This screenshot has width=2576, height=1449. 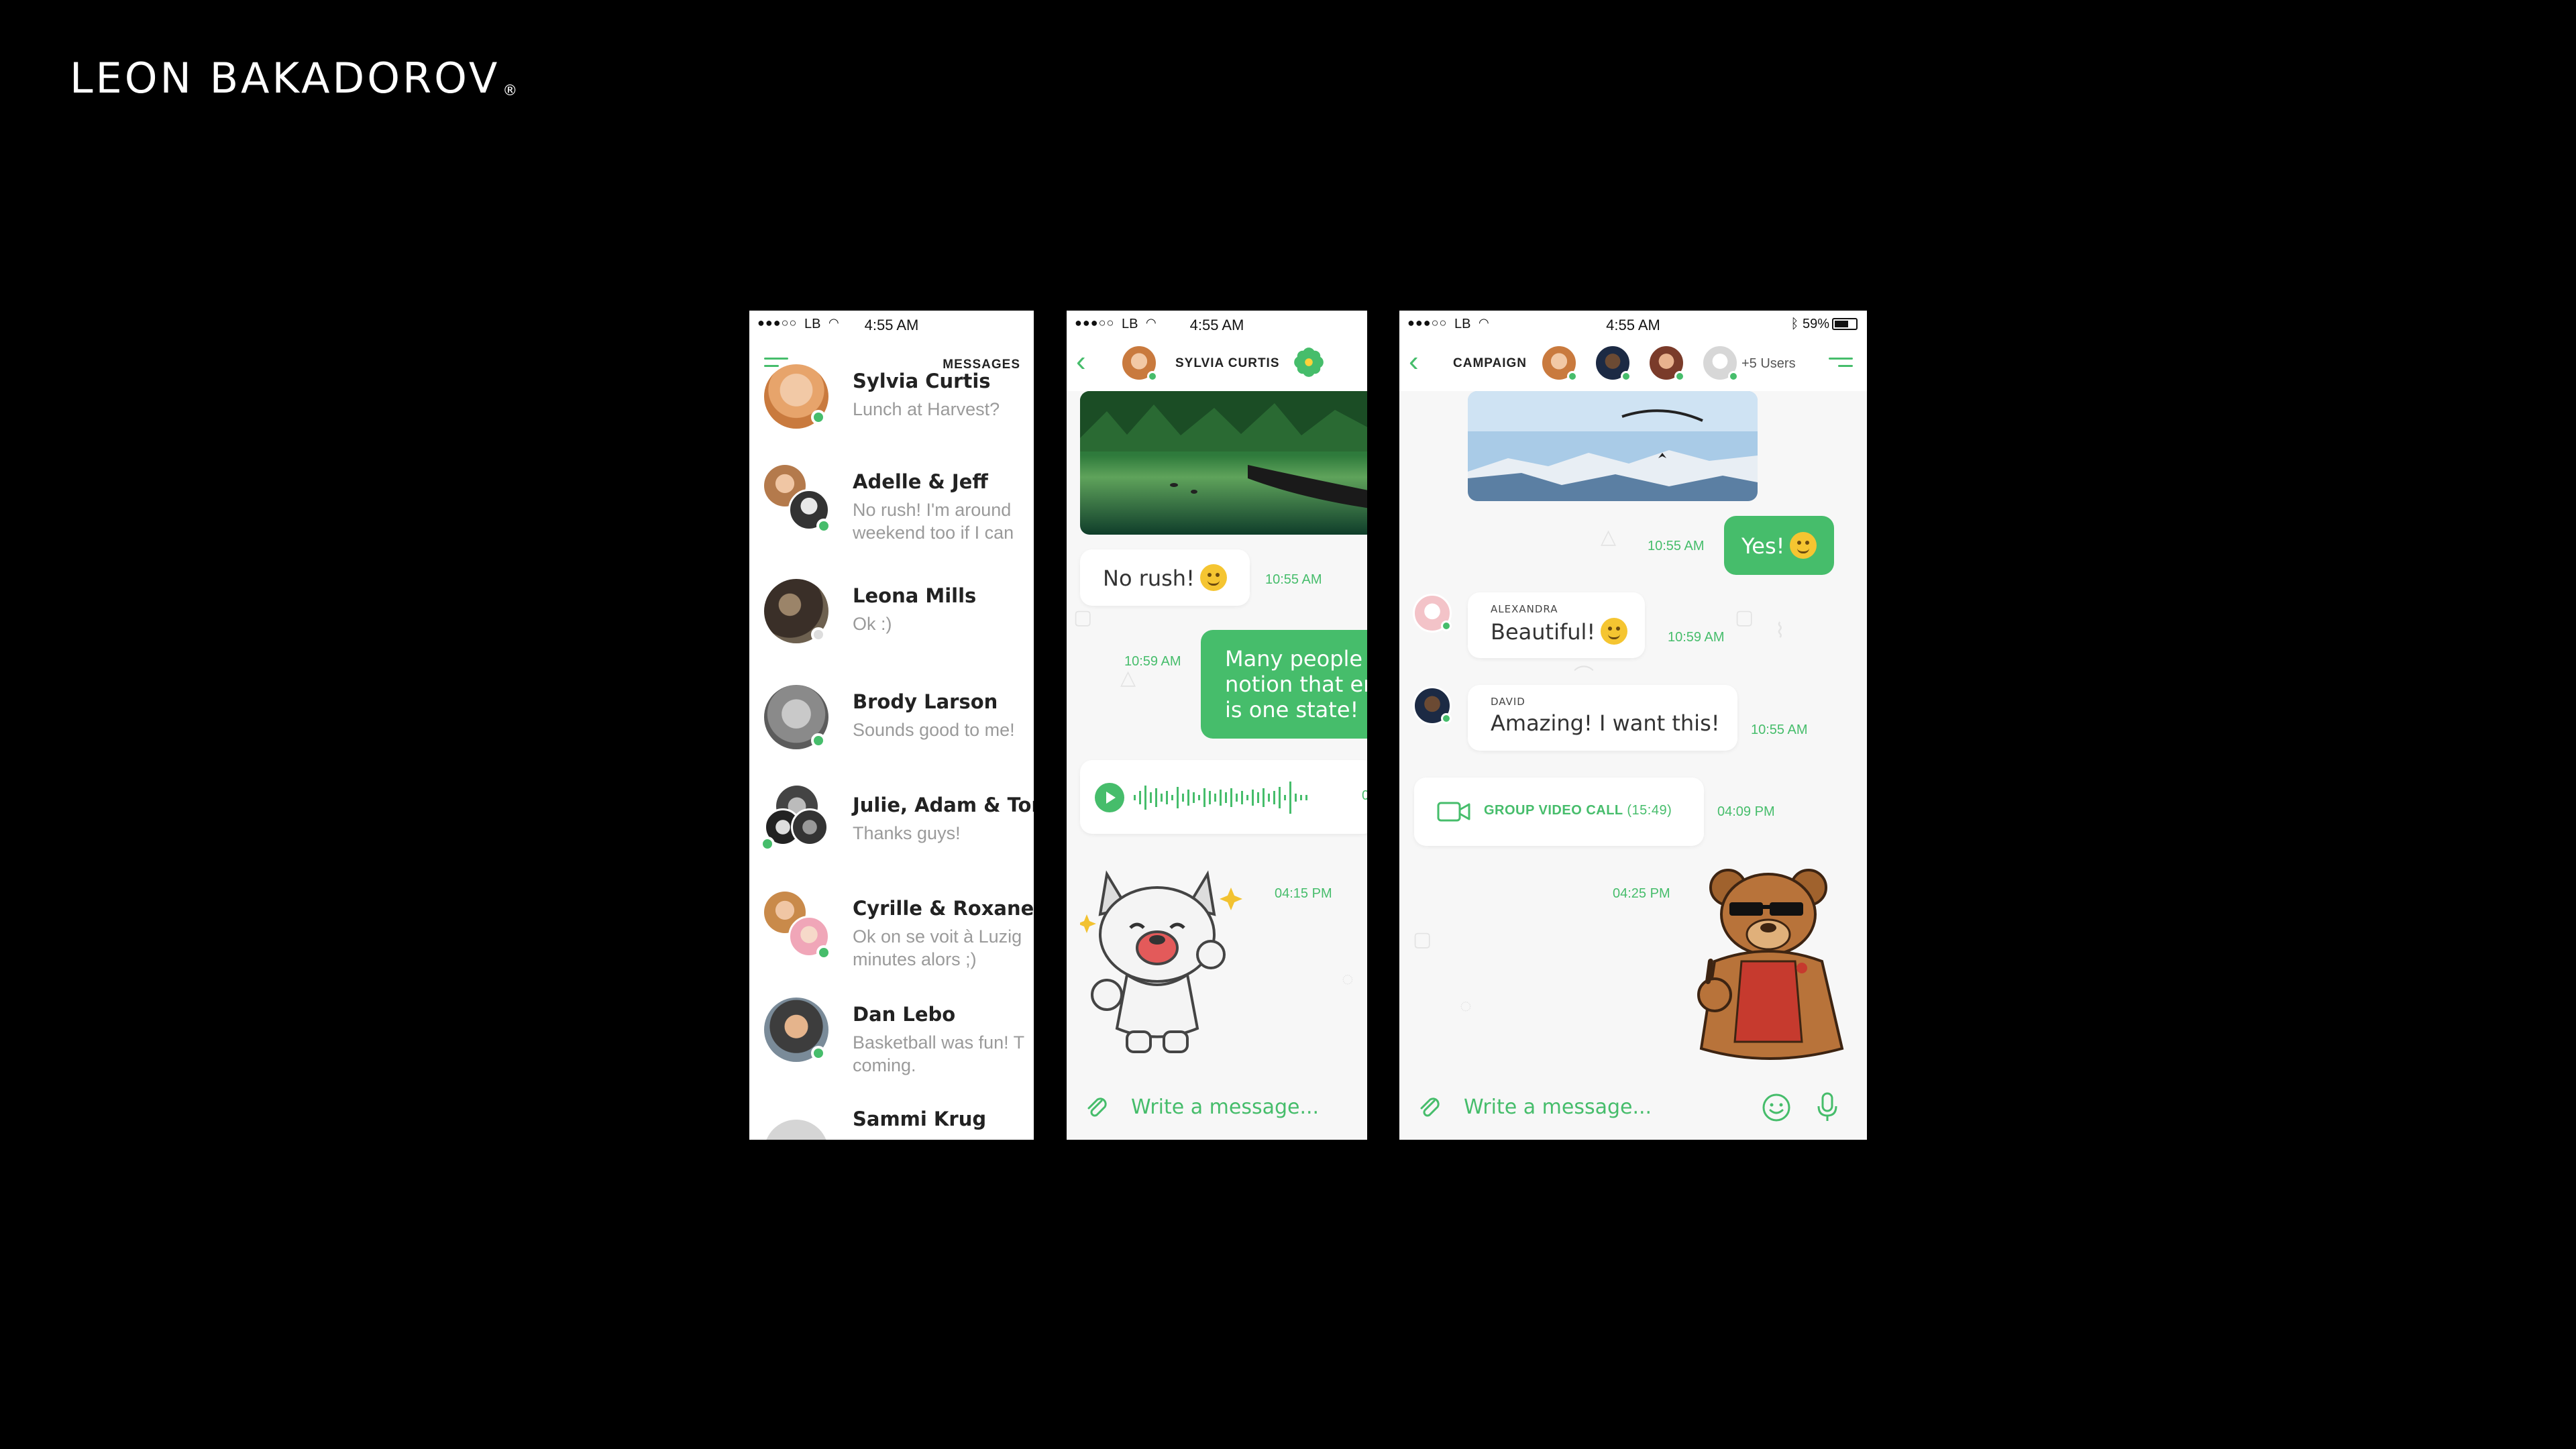 I want to click on chat-item-dan-lebo: Dan Lebo Basketball was fun! T coming., so click(x=891, y=1048).